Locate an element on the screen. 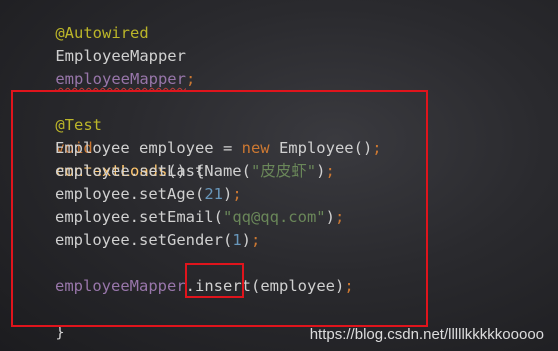 This screenshot has height=351, width=558. code-line-autowired: @Autowired is located at coordinates (83, 21).